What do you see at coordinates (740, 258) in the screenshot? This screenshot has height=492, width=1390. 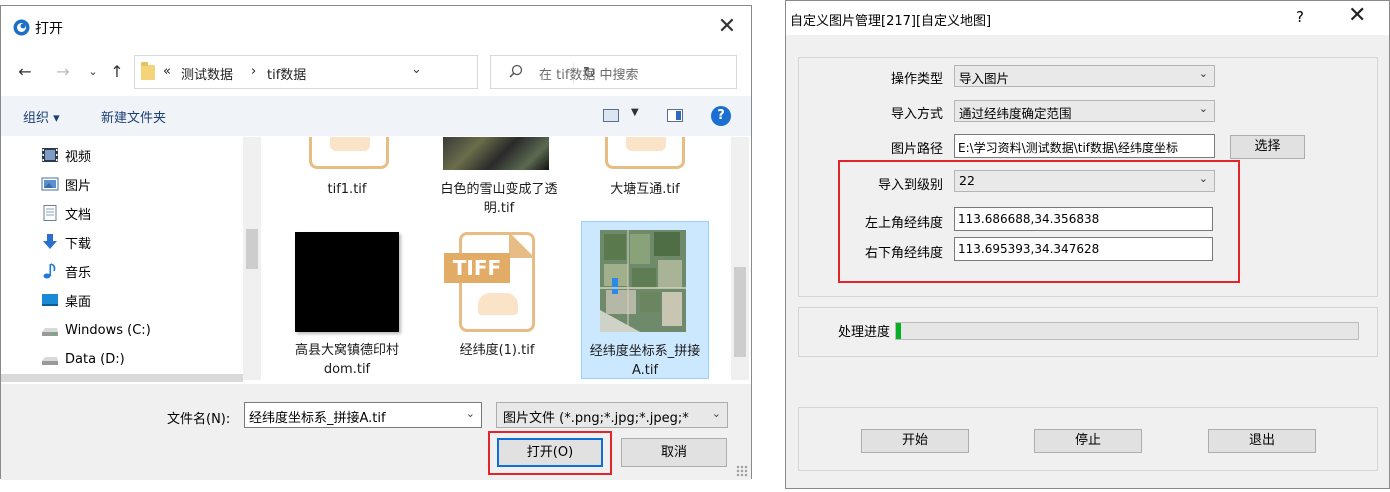 I see `file-scrollbar` at bounding box center [740, 258].